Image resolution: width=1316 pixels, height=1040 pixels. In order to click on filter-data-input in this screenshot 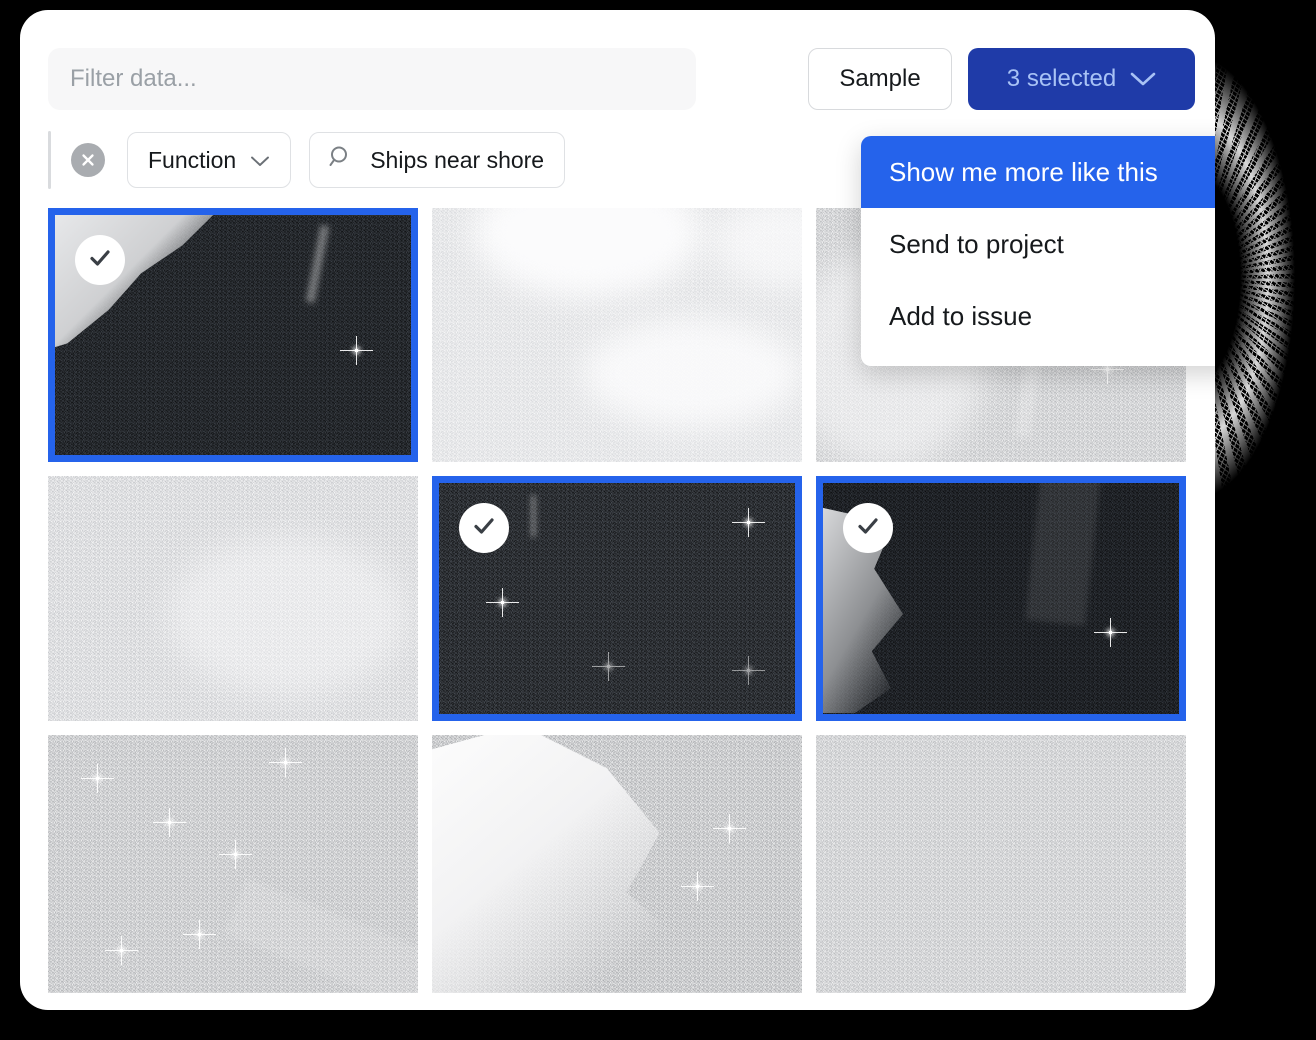, I will do `click(372, 79)`.